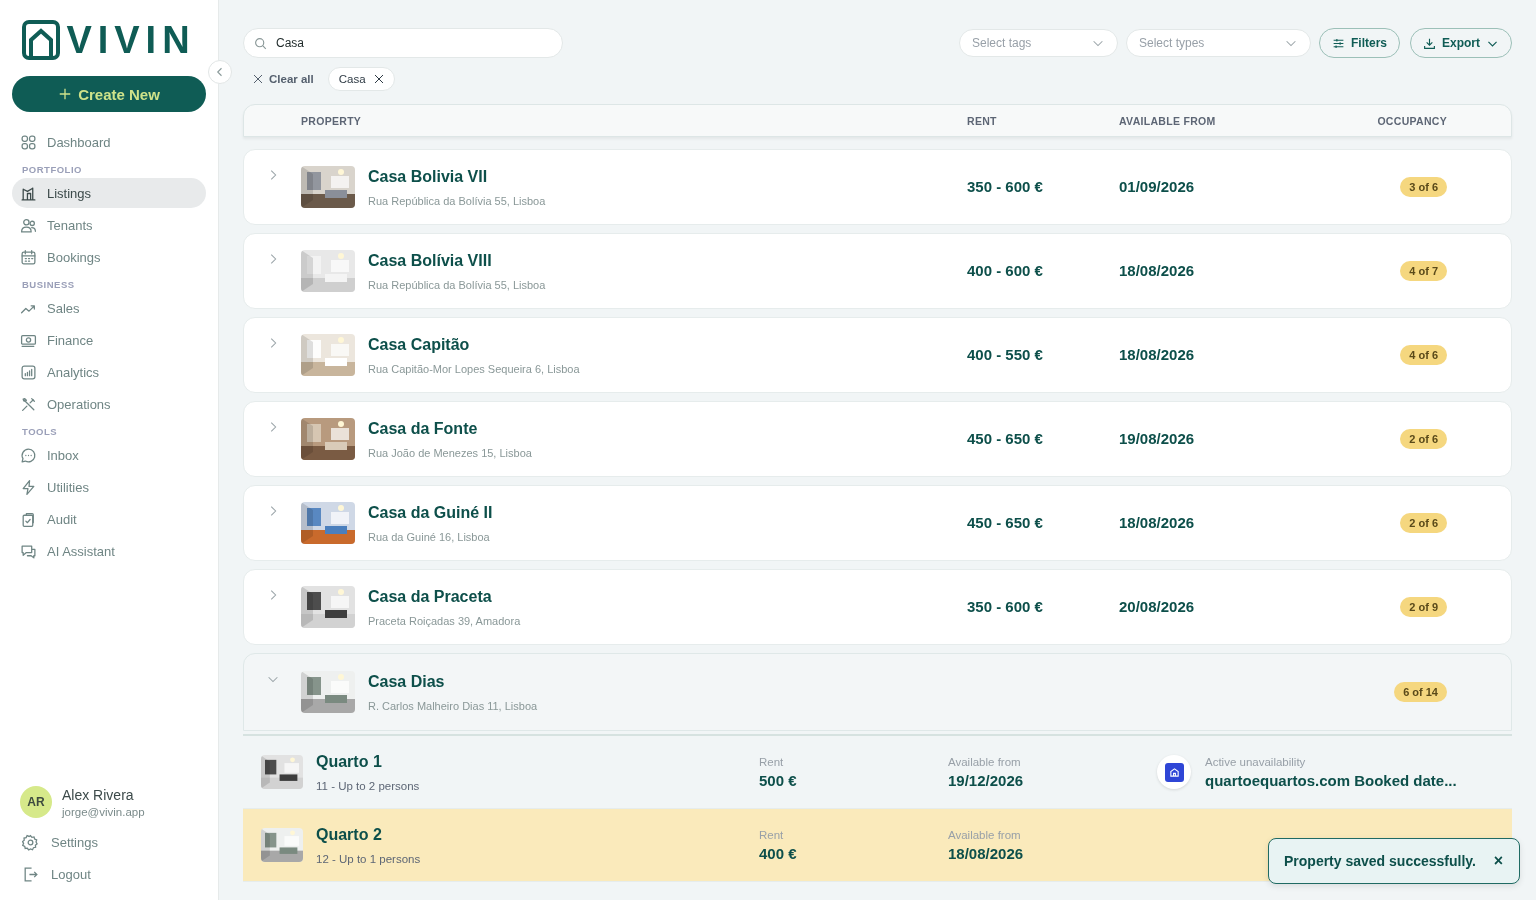 The width and height of the screenshot is (1536, 900). Describe the element at coordinates (450, 452) in the screenshot. I see `property-address: Rua João de Menezes 15, Lisboa` at that location.